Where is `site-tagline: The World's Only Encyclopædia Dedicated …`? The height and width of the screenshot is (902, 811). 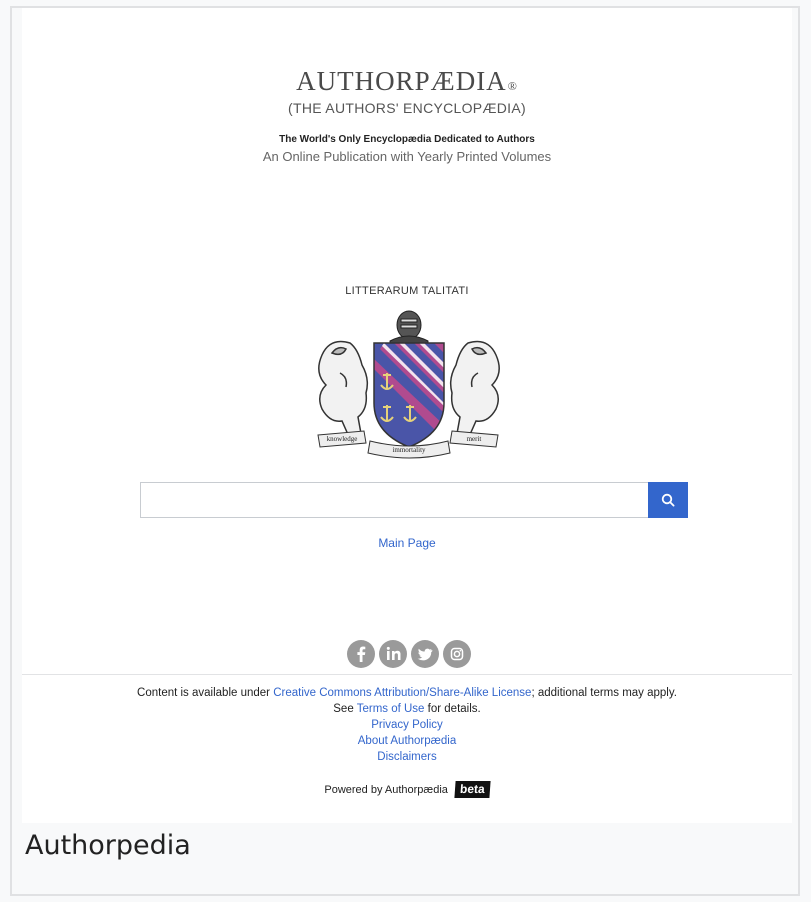
site-tagline: The World's Only Encyclopædia Dedicated … is located at coordinates (407, 139).